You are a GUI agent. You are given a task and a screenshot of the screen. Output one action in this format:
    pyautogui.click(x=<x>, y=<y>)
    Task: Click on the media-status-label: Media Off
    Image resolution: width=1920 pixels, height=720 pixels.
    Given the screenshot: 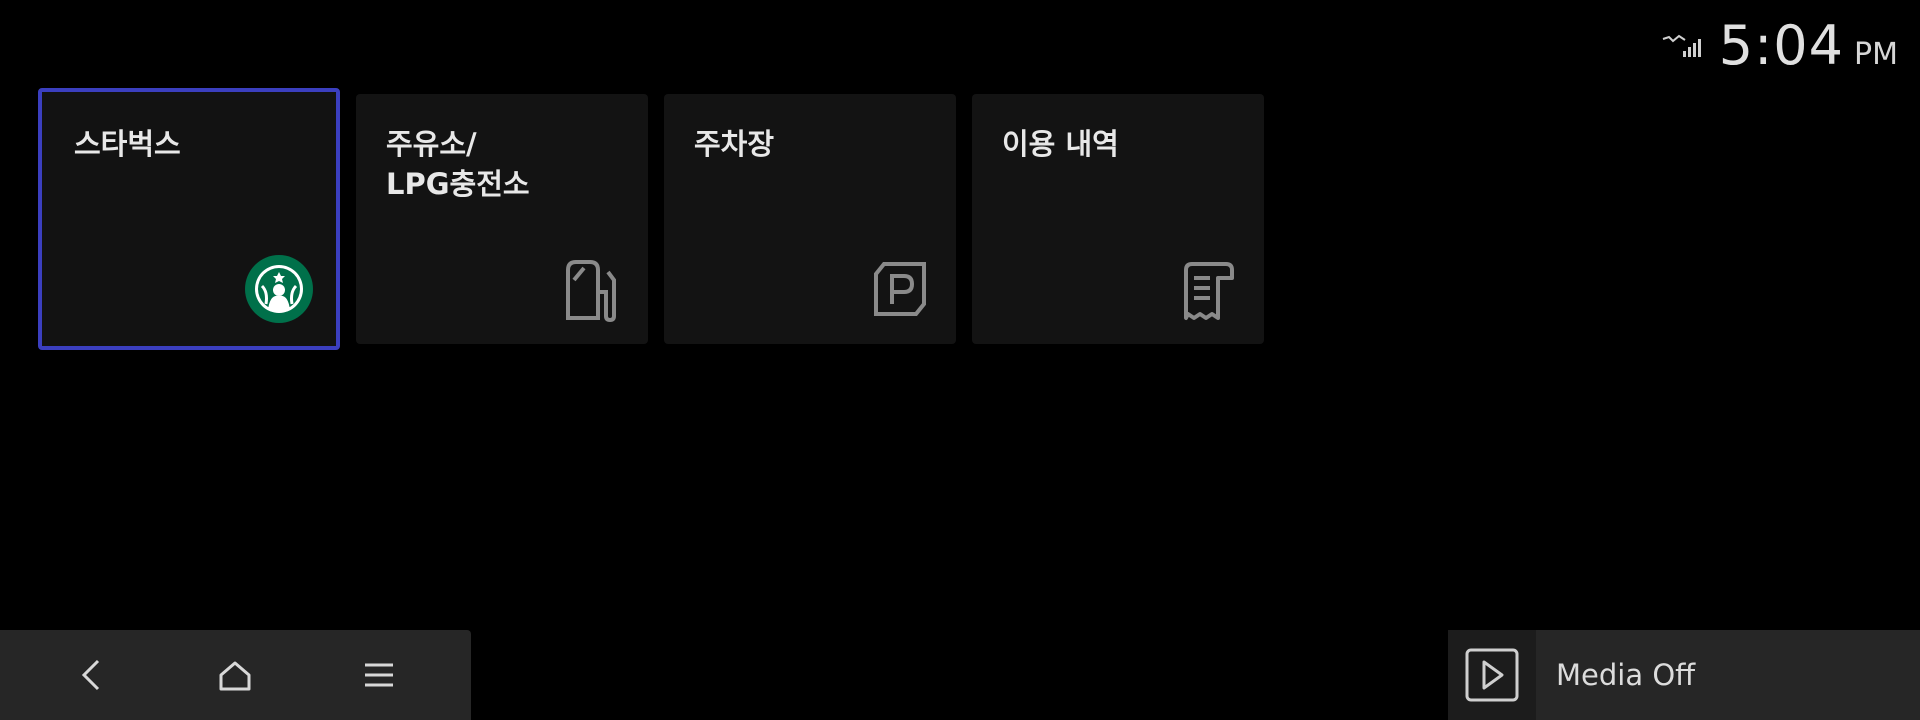 What is the action you would take?
    pyautogui.click(x=1626, y=675)
    